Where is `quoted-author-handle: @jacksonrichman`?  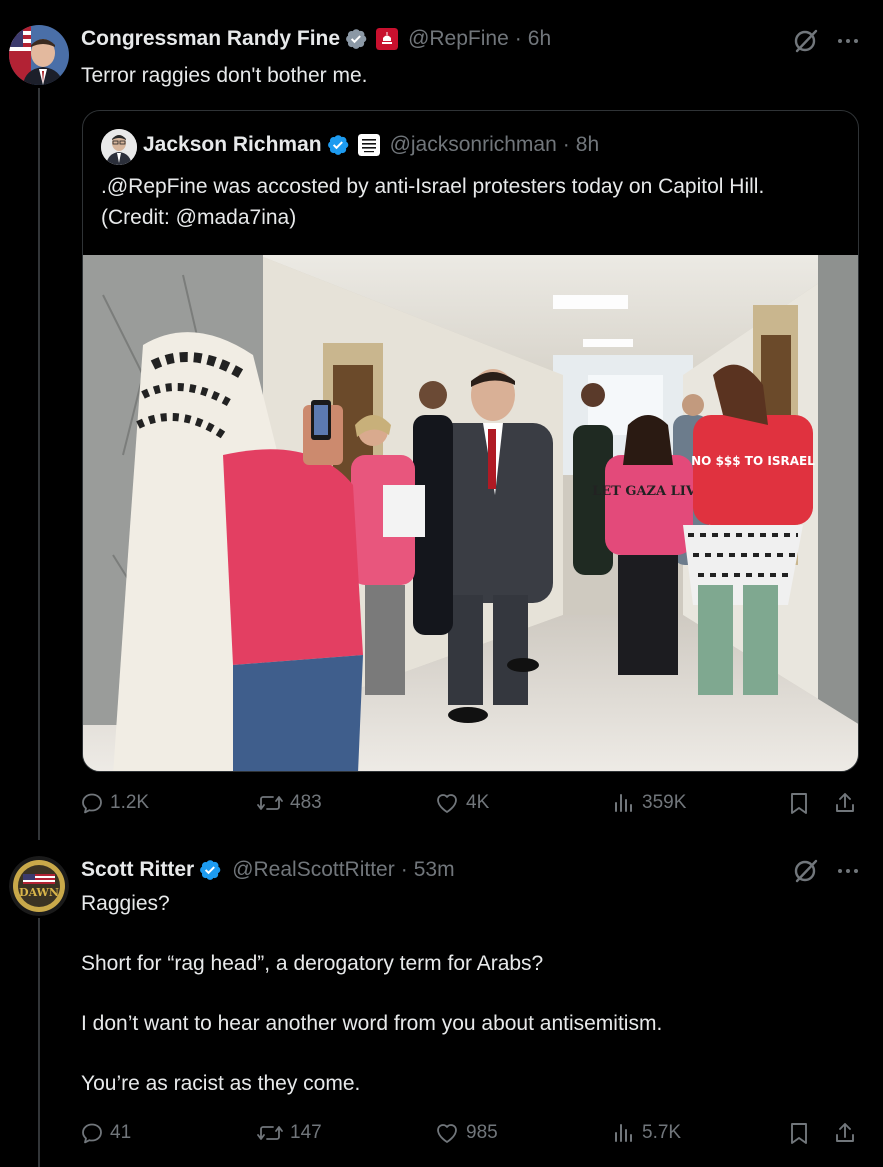 quoted-author-handle: @jacksonrichman is located at coordinates (473, 145).